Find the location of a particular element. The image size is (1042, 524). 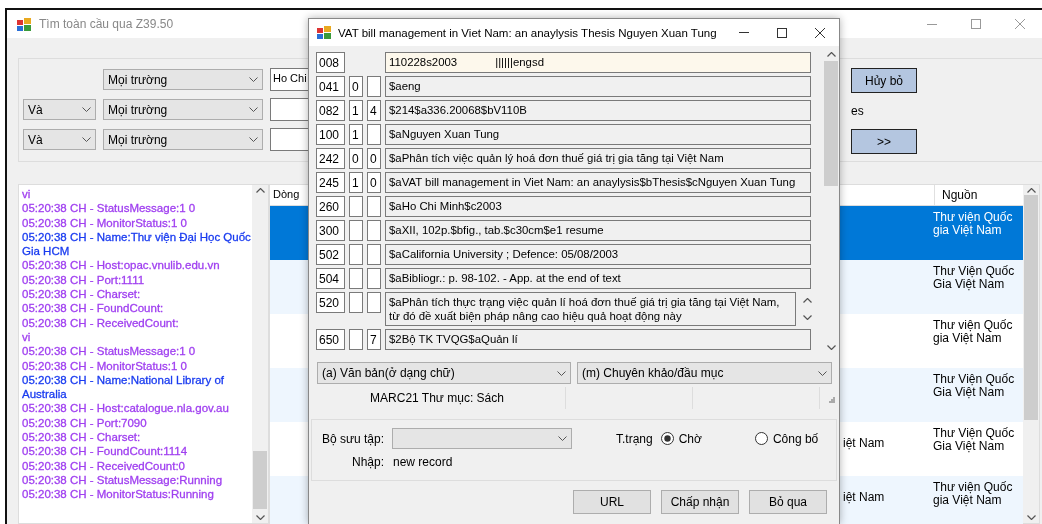

log-line: 05:20:38 CH - FoundCount: is located at coordinates (93, 308).